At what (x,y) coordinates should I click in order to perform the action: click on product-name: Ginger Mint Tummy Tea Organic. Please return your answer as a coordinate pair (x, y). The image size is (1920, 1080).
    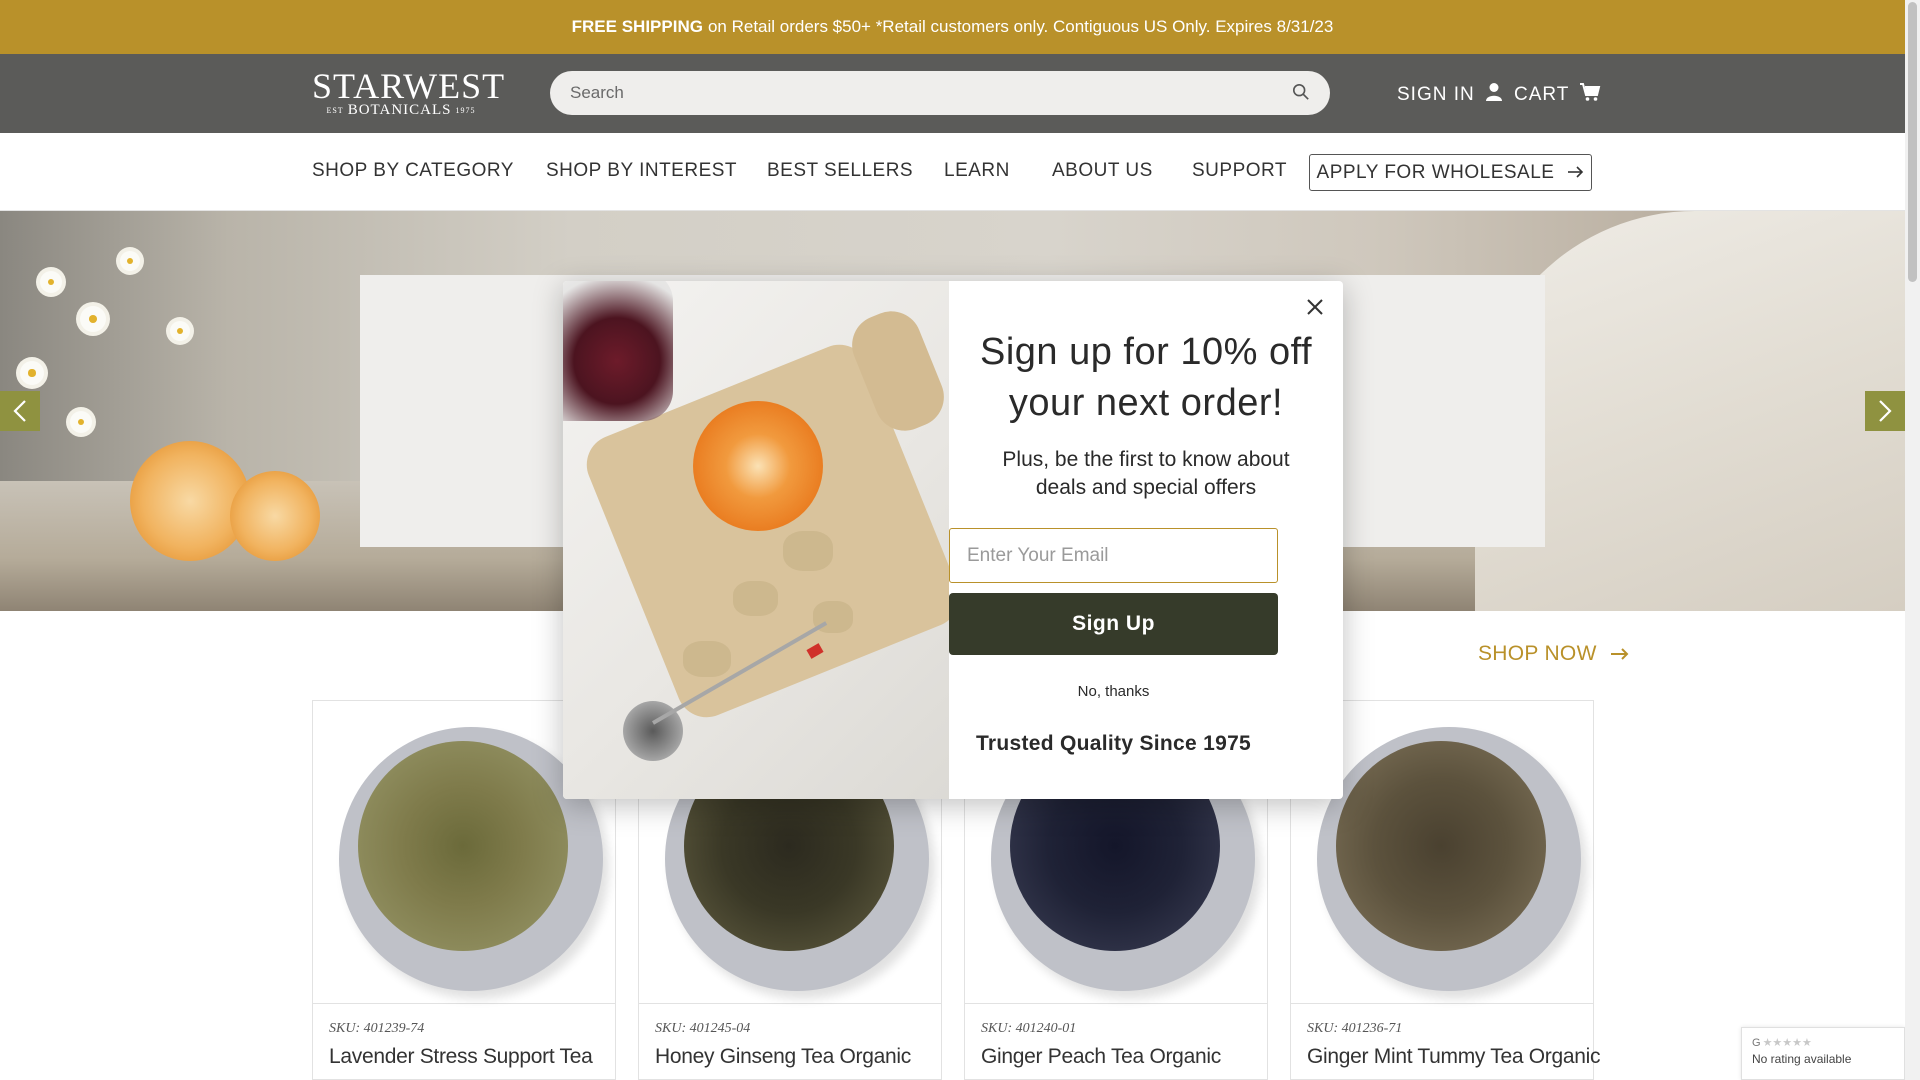
    Looking at the image, I should click on (1453, 1057).